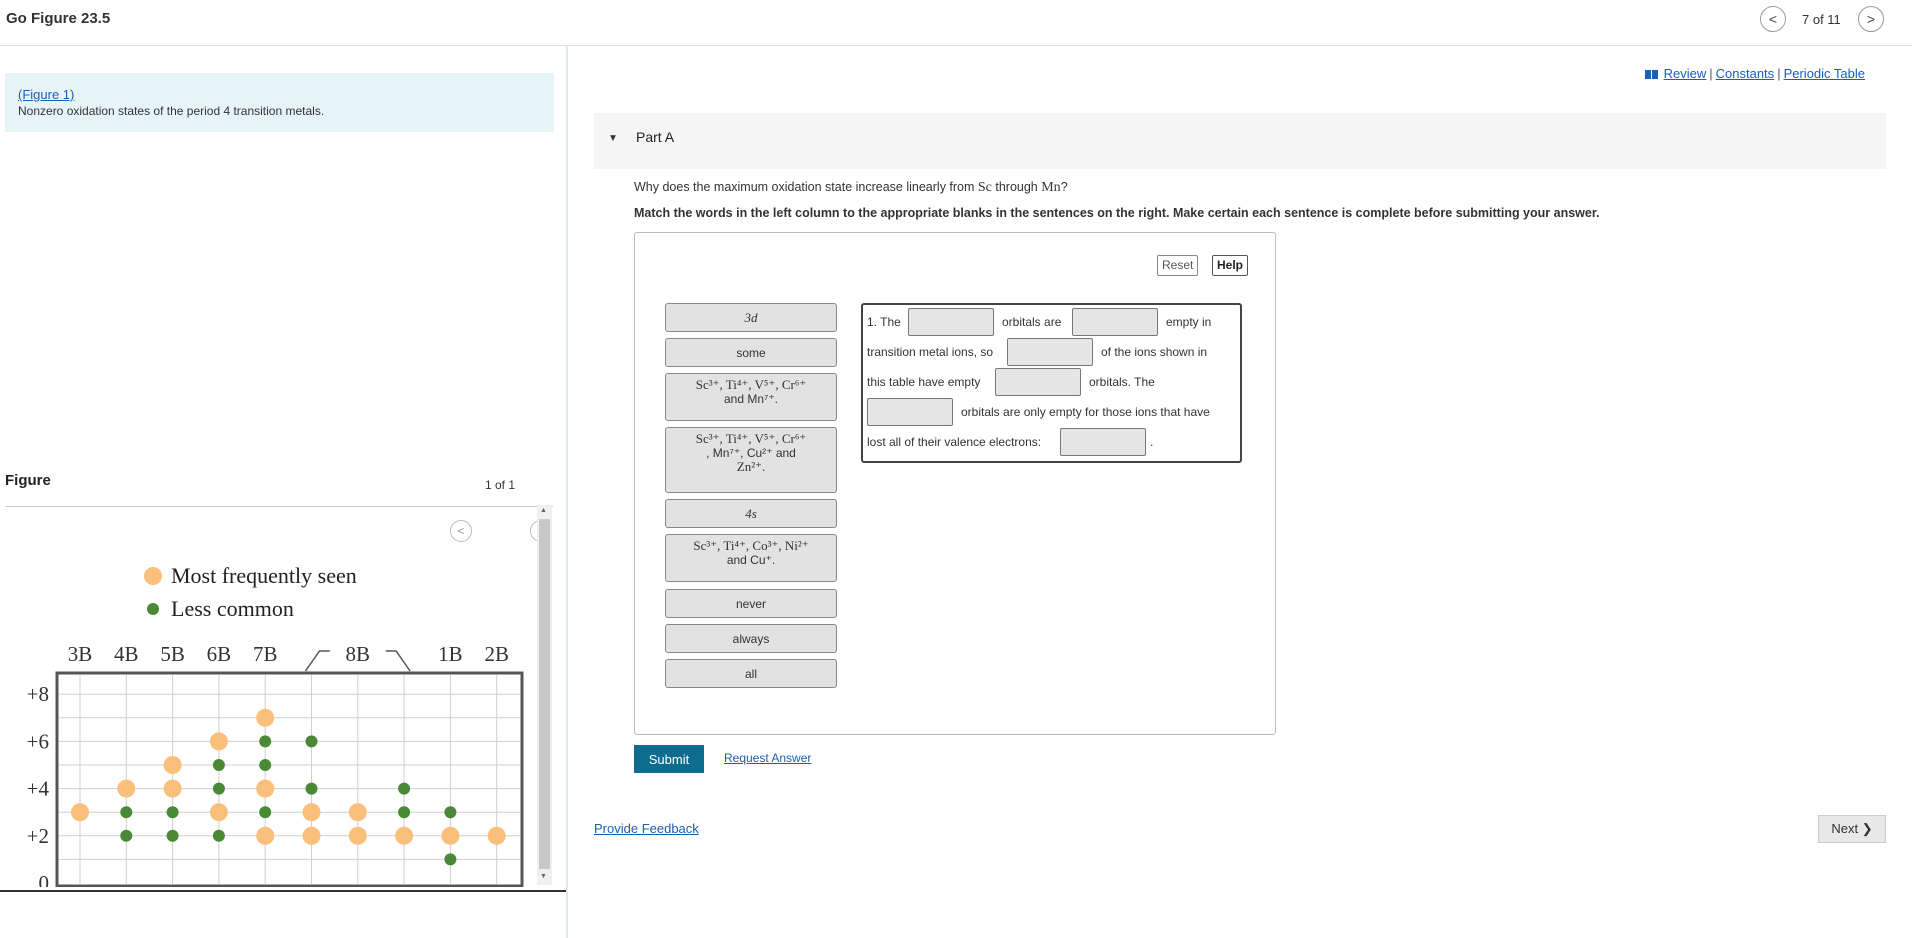 The width and height of the screenshot is (1912, 938). I want to click on y-tick-label: 0, so click(44, 879).